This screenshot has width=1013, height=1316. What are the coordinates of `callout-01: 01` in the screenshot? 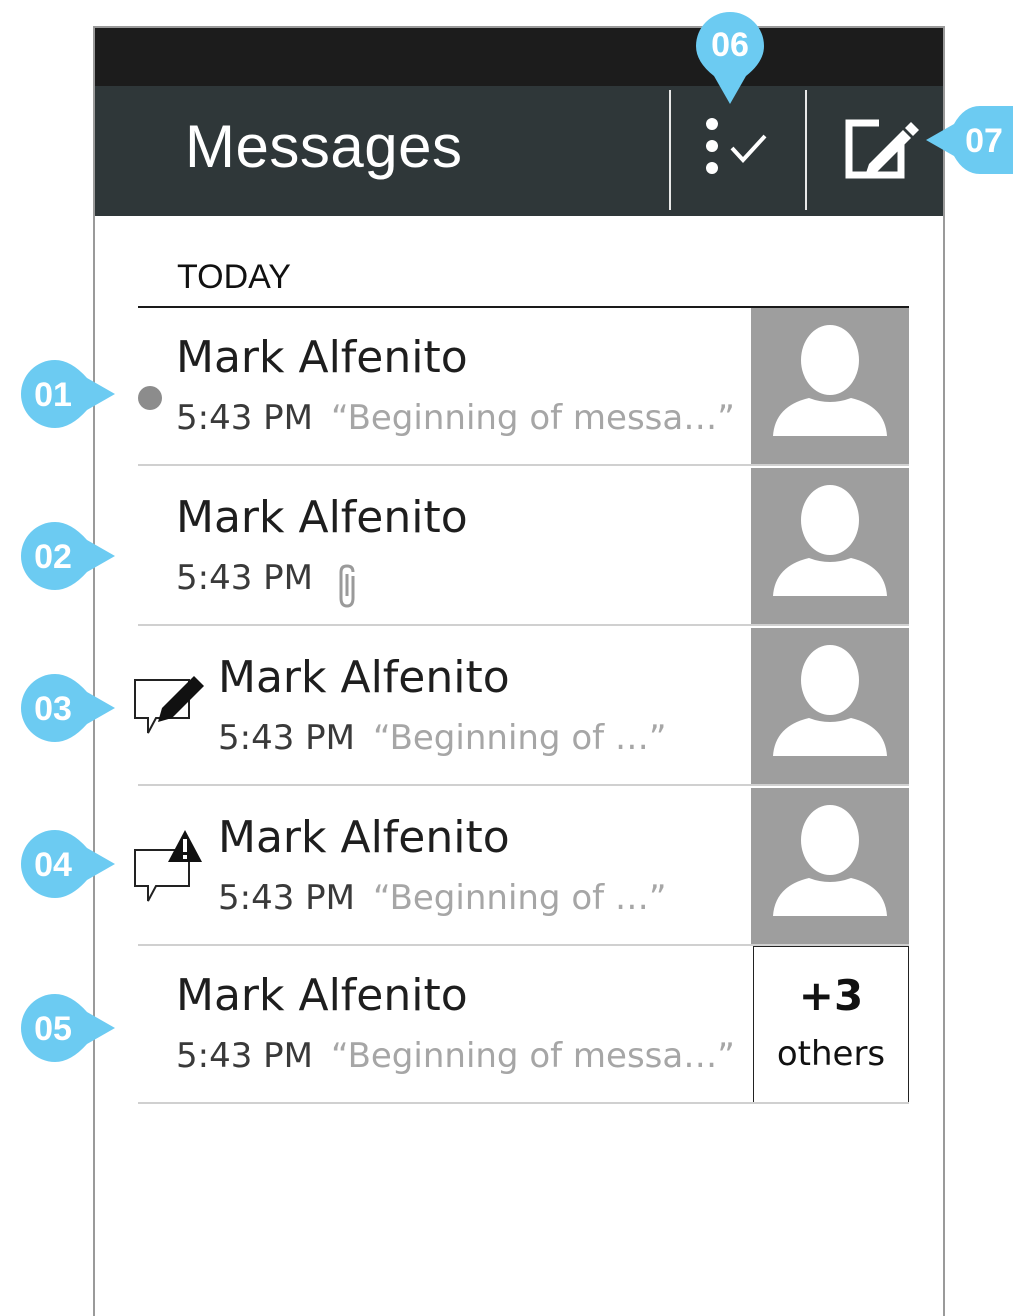 It's located at (67, 394).